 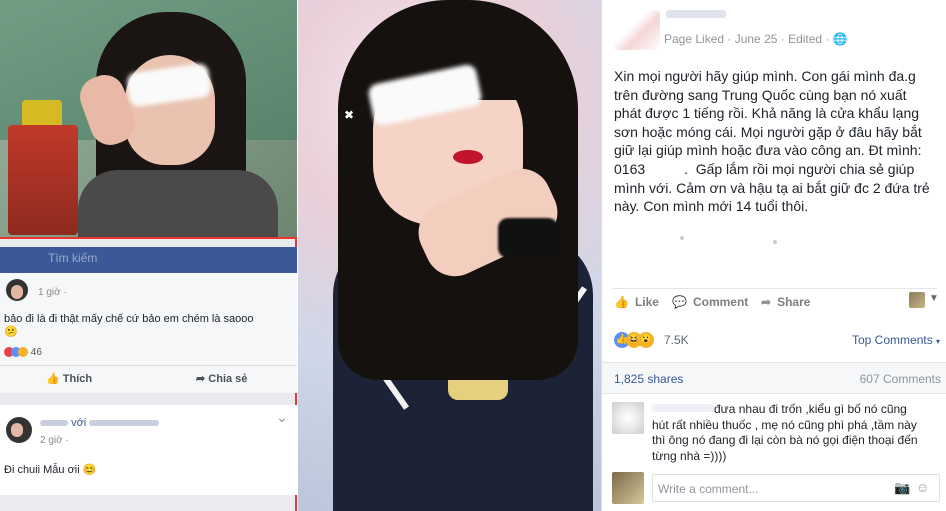 I want to click on sticker-icon: ☺, so click(x=922, y=487).